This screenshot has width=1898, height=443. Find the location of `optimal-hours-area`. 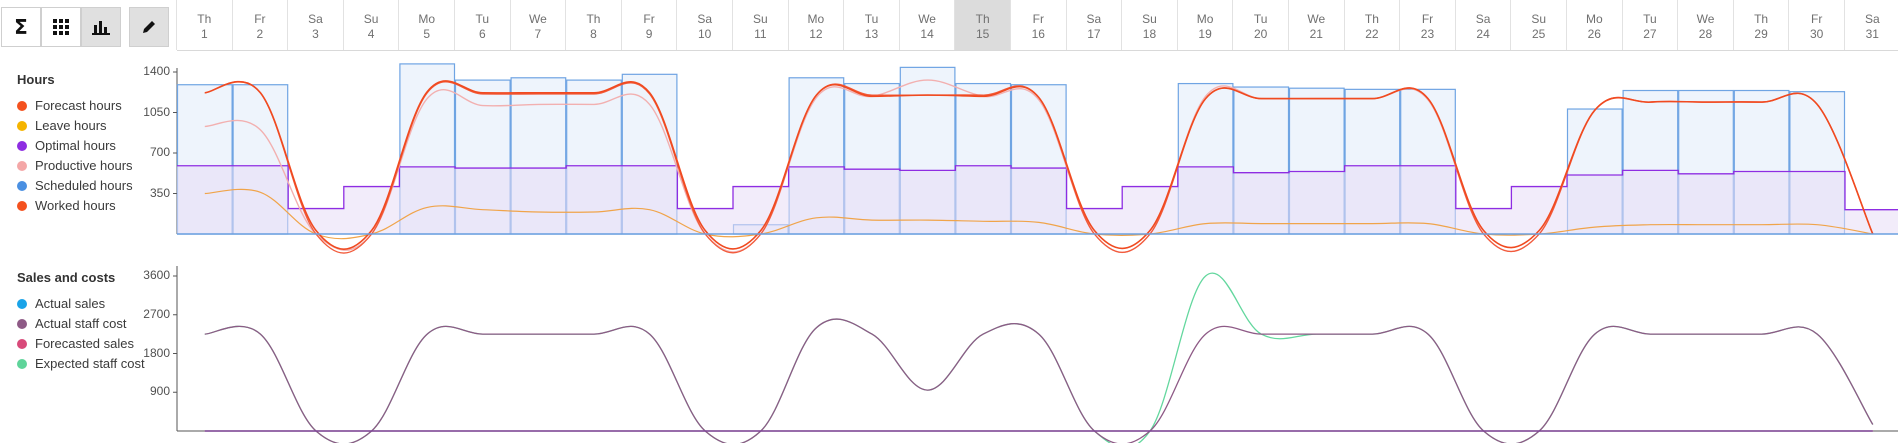

optimal-hours-area is located at coordinates (1037, 199).